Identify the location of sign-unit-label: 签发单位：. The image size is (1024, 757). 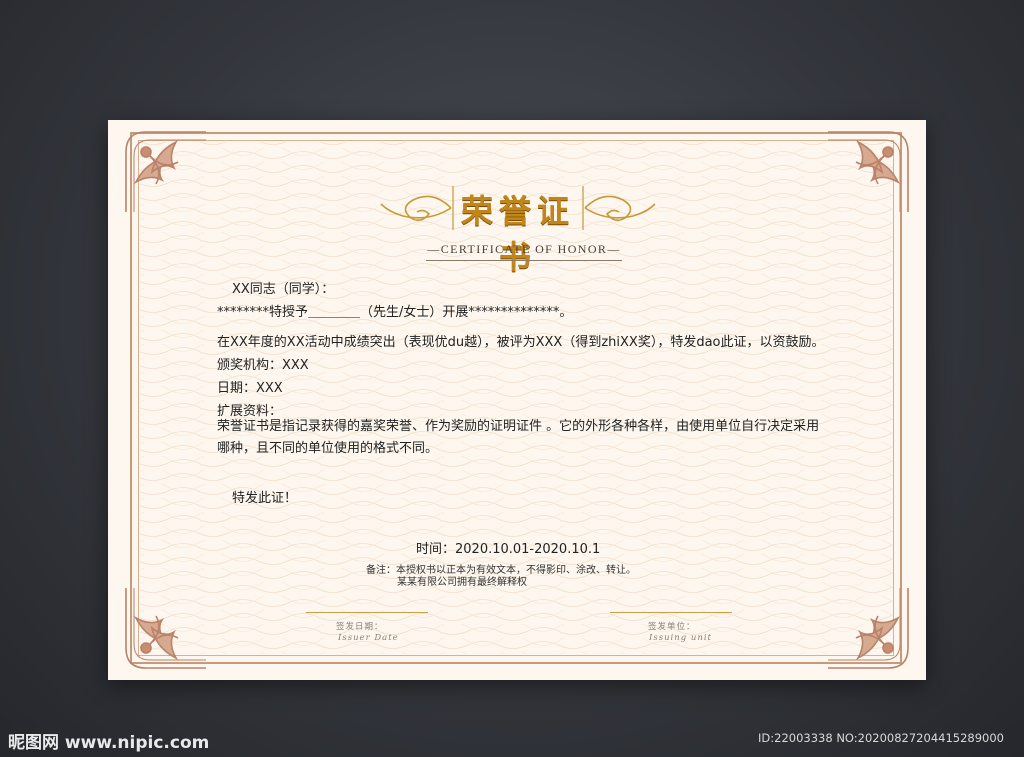
(672, 627).